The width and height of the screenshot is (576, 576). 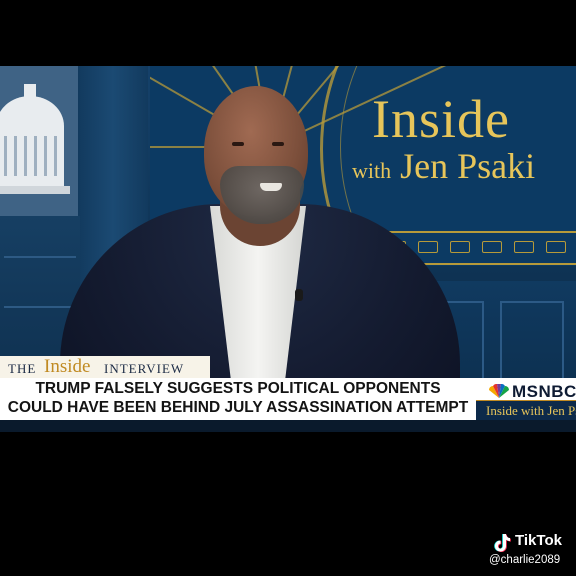 What do you see at coordinates (299, 295) in the screenshot?
I see `lapel-mic` at bounding box center [299, 295].